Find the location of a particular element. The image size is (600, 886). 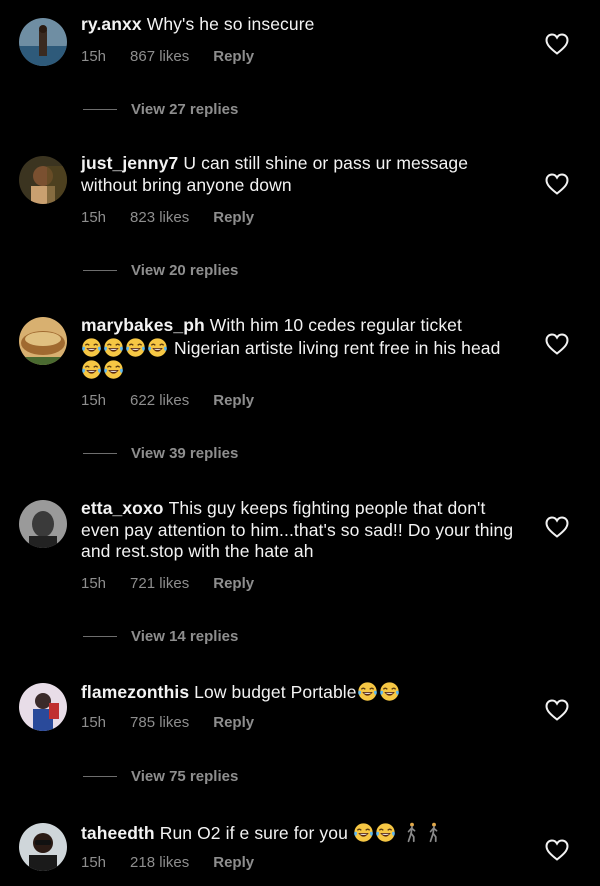

comment-body: Run O2 if e sure for you is located at coordinates (253, 833).